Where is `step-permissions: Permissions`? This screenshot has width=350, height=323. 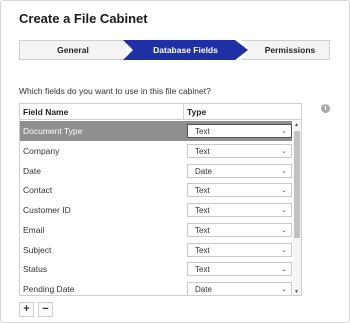 step-permissions: Permissions is located at coordinates (285, 50).